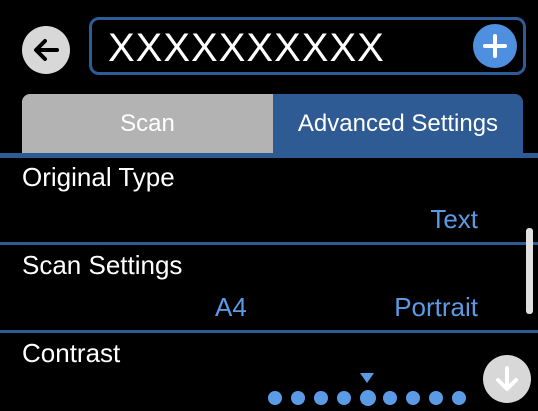 This screenshot has height=411, width=538. Describe the element at coordinates (98, 177) in the screenshot. I see `original-type-label: Original Type` at that location.